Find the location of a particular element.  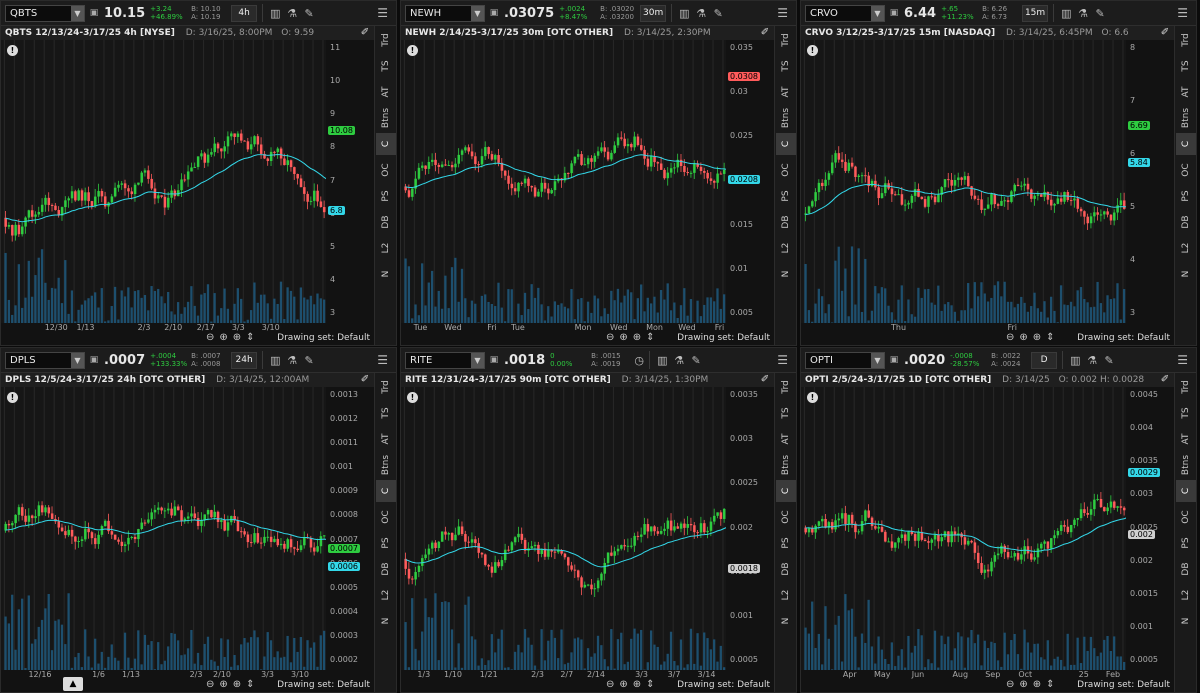

symbol-input: RITE ▼ is located at coordinates (445, 360).